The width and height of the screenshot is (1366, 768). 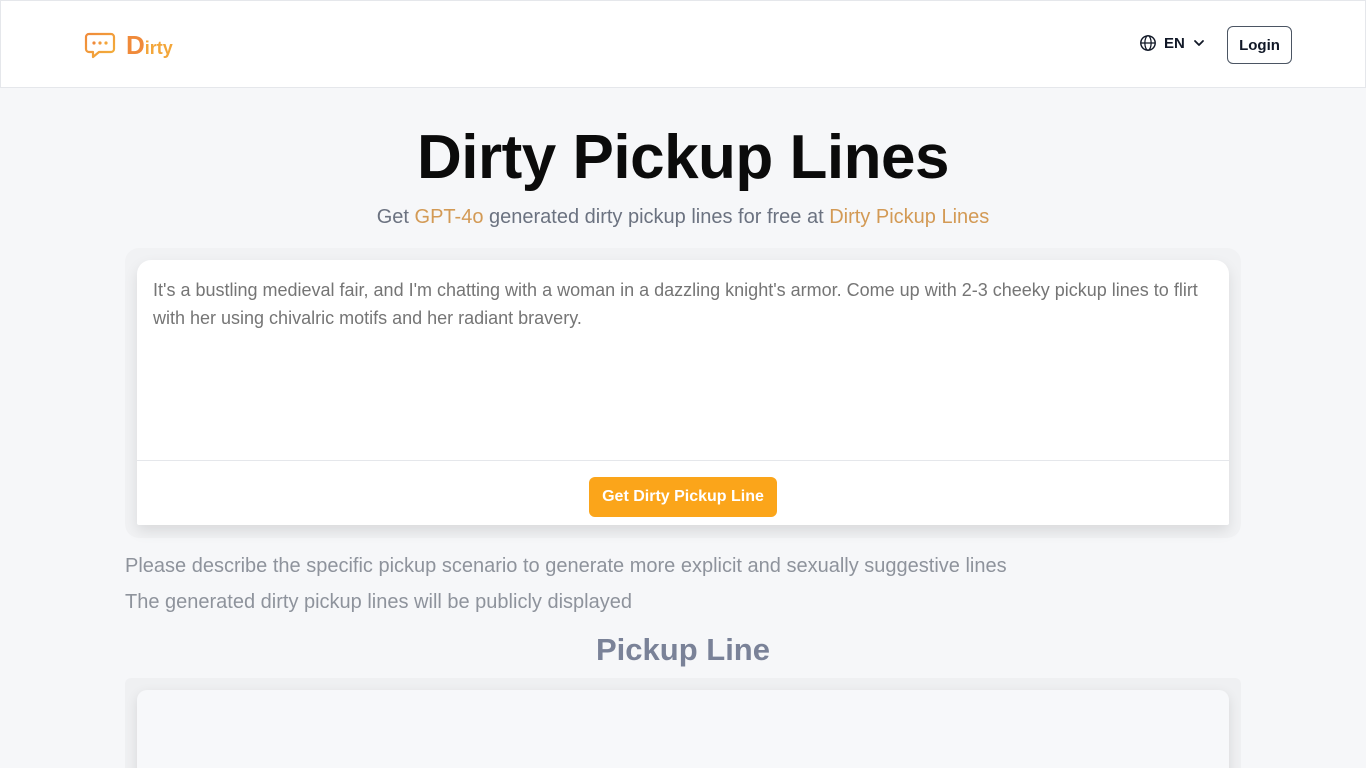 What do you see at coordinates (683, 157) in the screenshot?
I see `page-title: Dirty Pickup Lines` at bounding box center [683, 157].